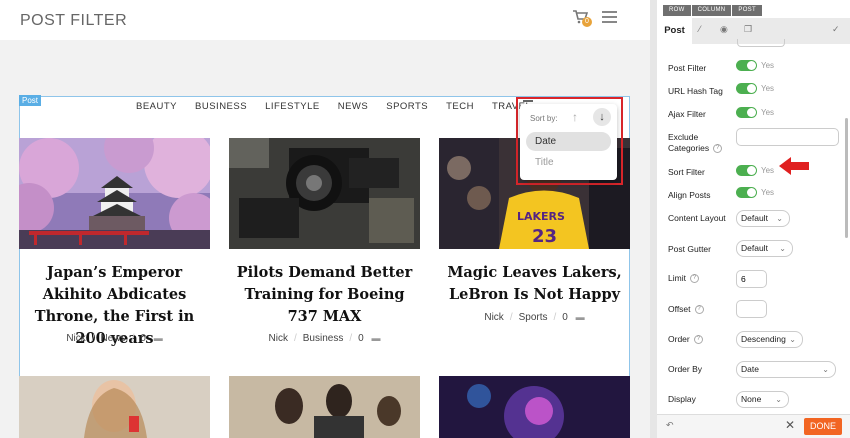 Image resolution: width=850 pixels, height=438 pixels. Describe the element at coordinates (754, 218) in the screenshot. I see `content-layout-value: Default` at that location.